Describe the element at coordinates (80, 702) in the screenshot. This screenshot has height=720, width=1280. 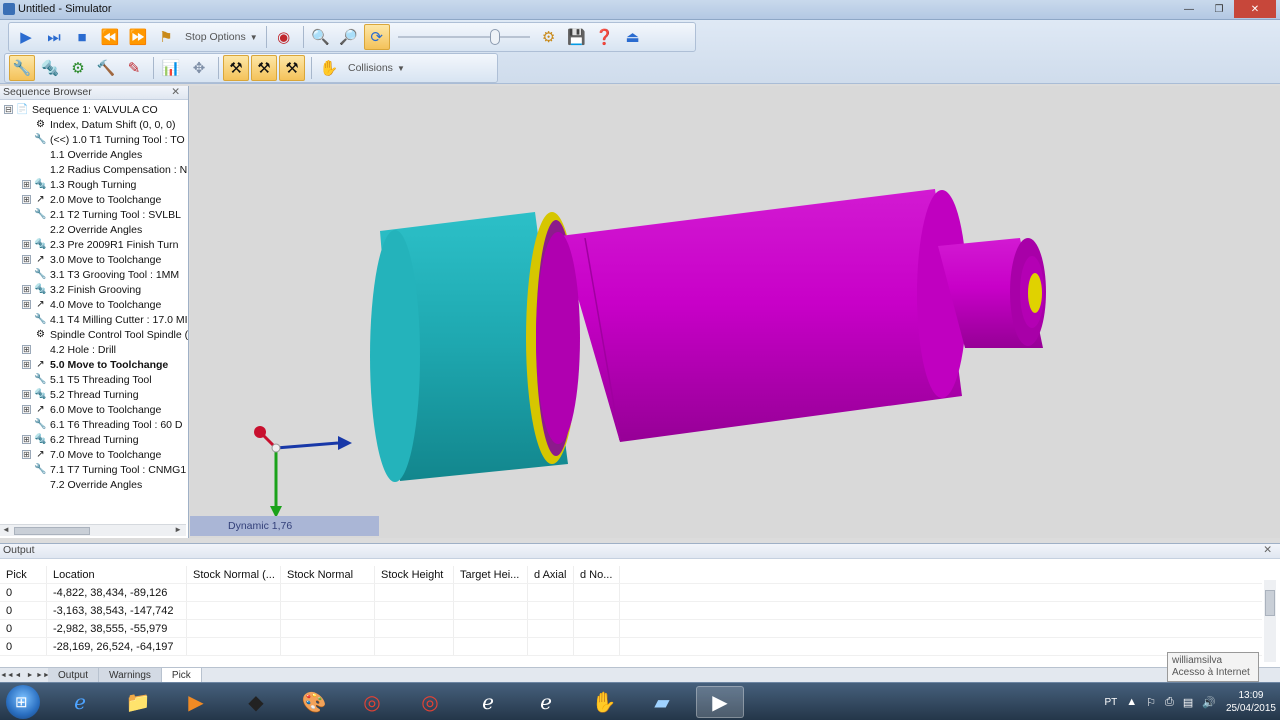
I see `ie-icon: ℯ` at that location.